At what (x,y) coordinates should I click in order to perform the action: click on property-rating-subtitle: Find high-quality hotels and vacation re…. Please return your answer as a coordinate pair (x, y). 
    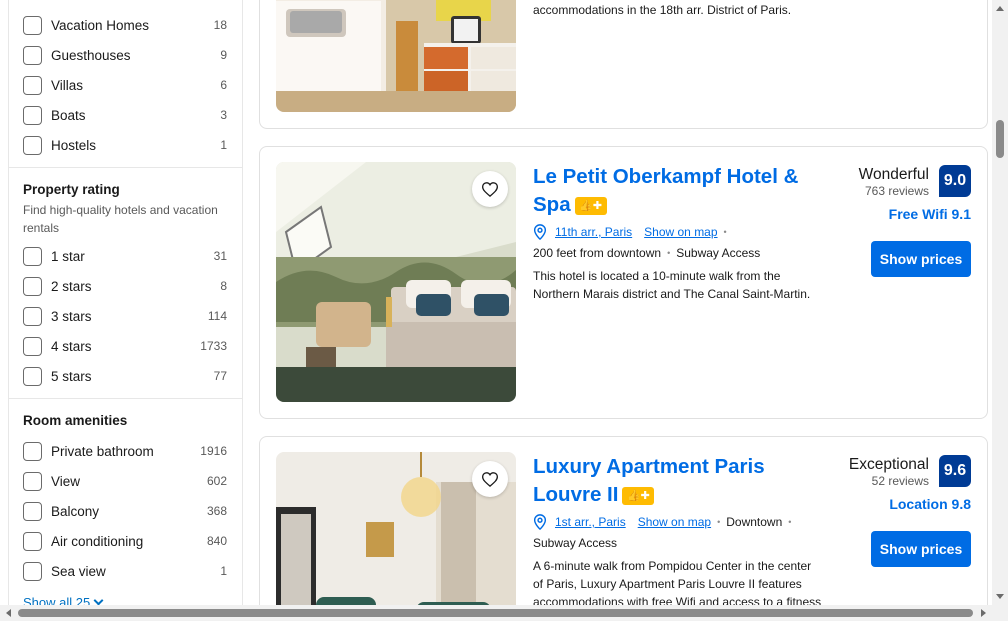
    Looking at the image, I should click on (120, 219).